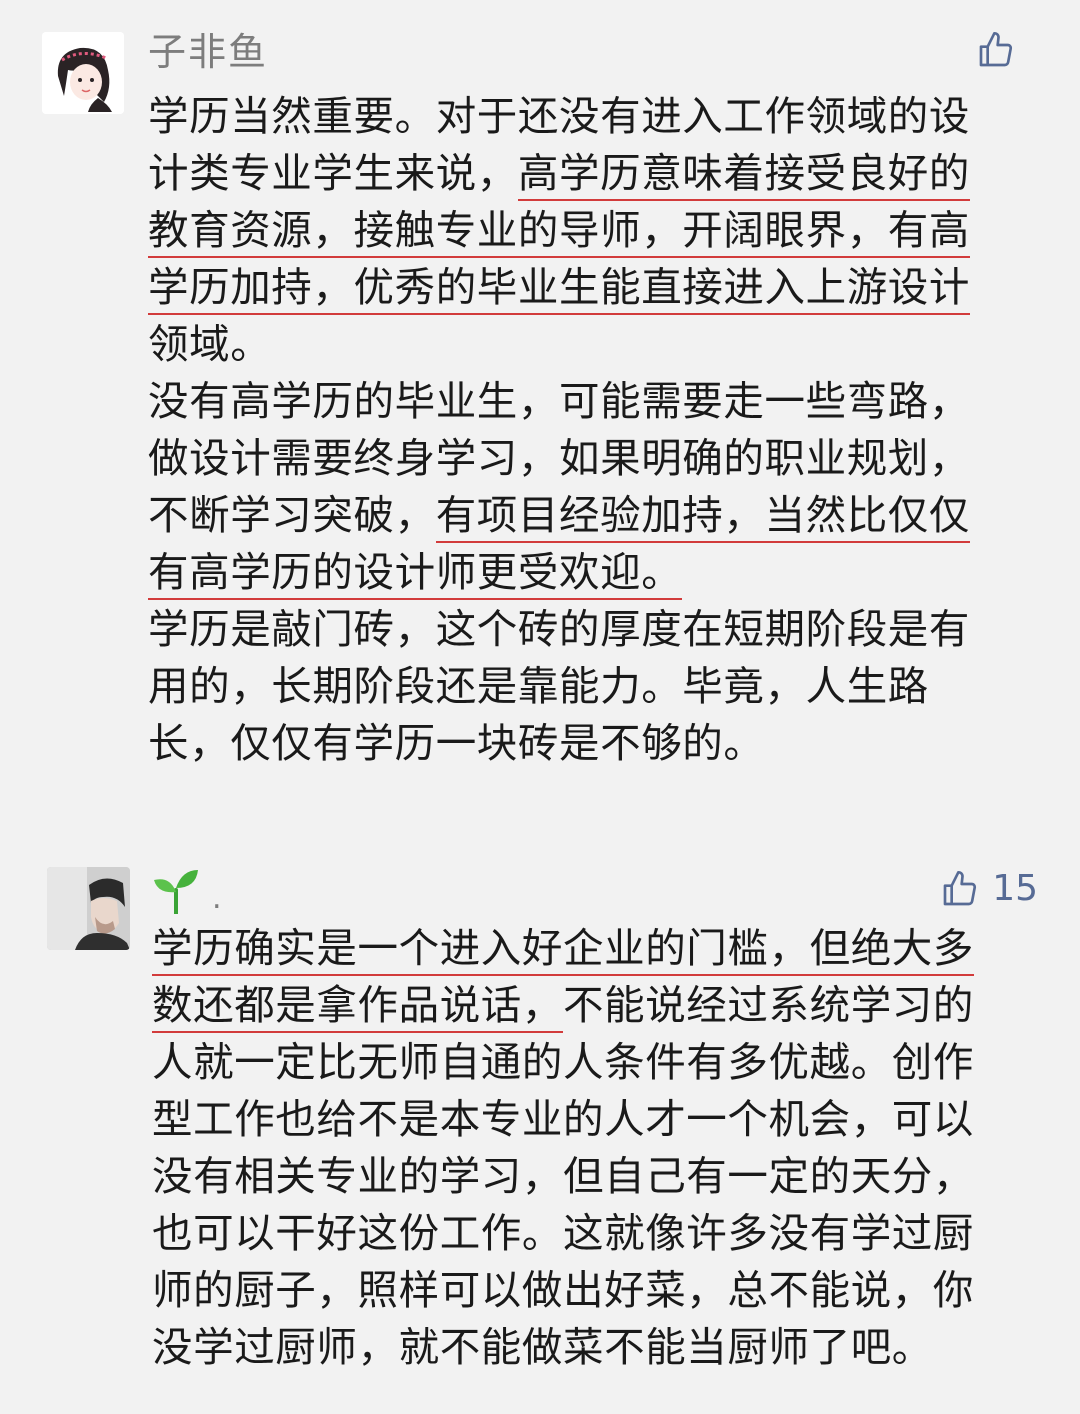  Describe the element at coordinates (176, 892) in the screenshot. I see `sprout-icon` at that location.